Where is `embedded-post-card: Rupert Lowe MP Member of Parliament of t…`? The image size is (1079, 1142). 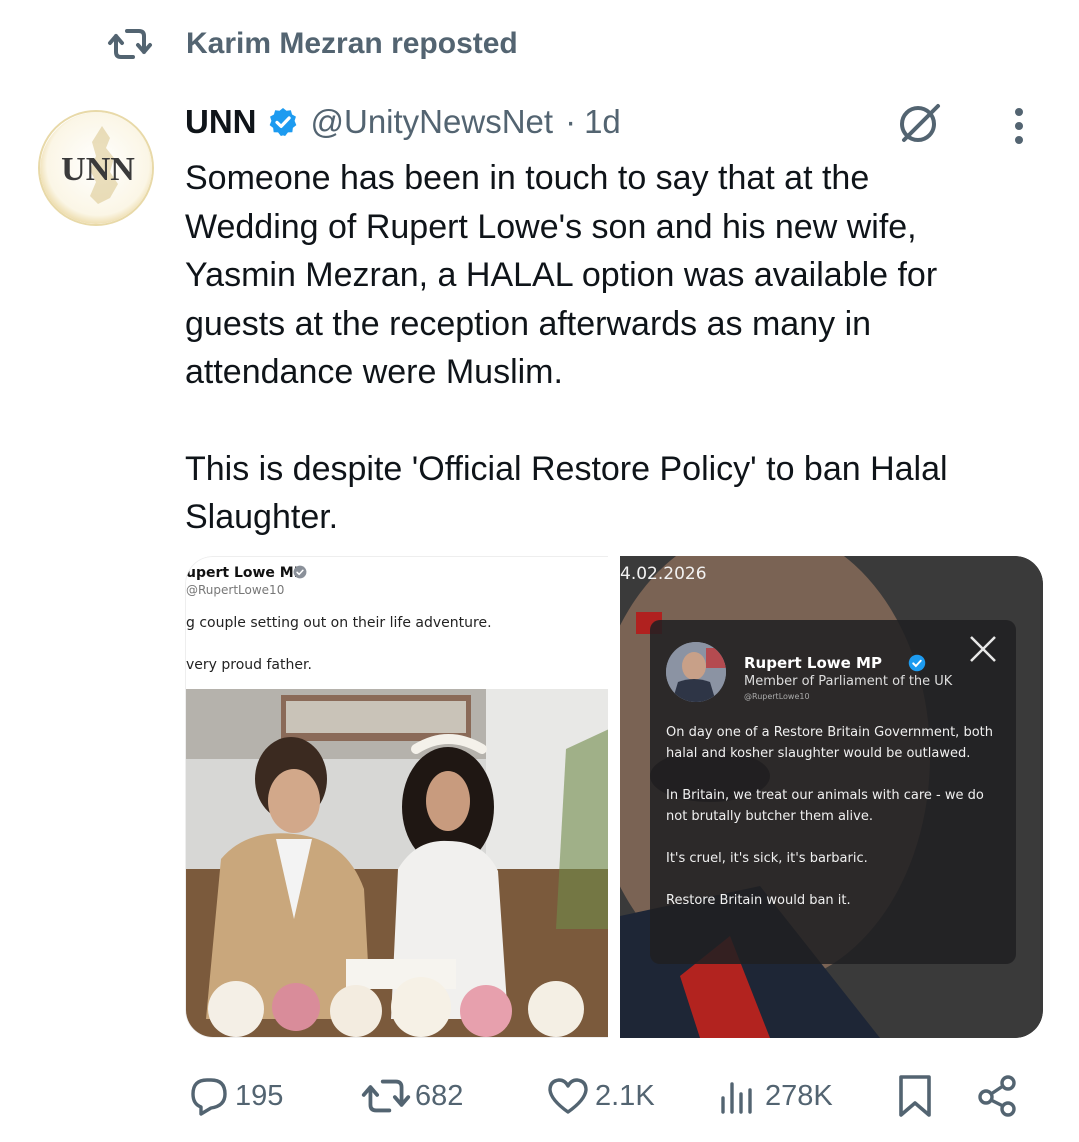
embedded-post-card: Rupert Lowe MP Member of Parliament of t… is located at coordinates (833, 792).